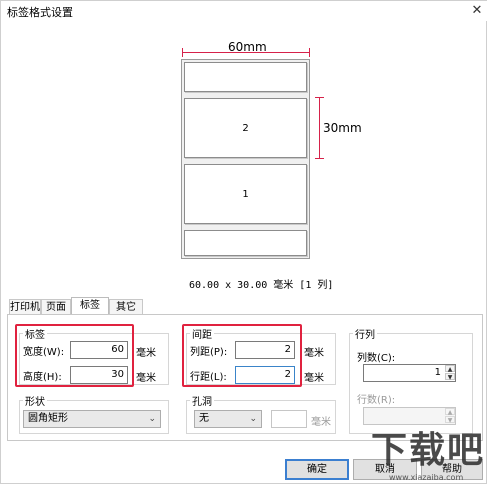 The width and height of the screenshot is (487, 484). I want to click on stepper-down-icon: ▼, so click(450, 377).